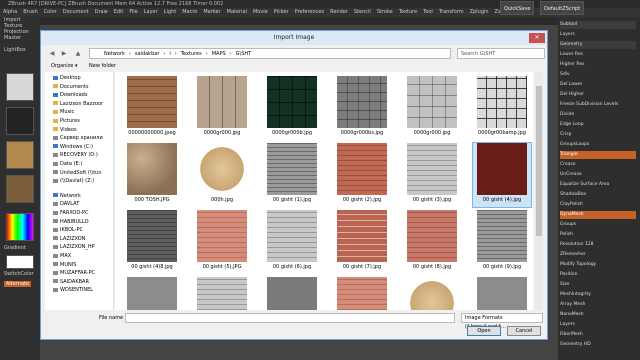 The image size is (640, 360). Describe the element at coordinates (362, 108) in the screenshot. I see `file-item: 0000gr000bs.jpg` at that location.